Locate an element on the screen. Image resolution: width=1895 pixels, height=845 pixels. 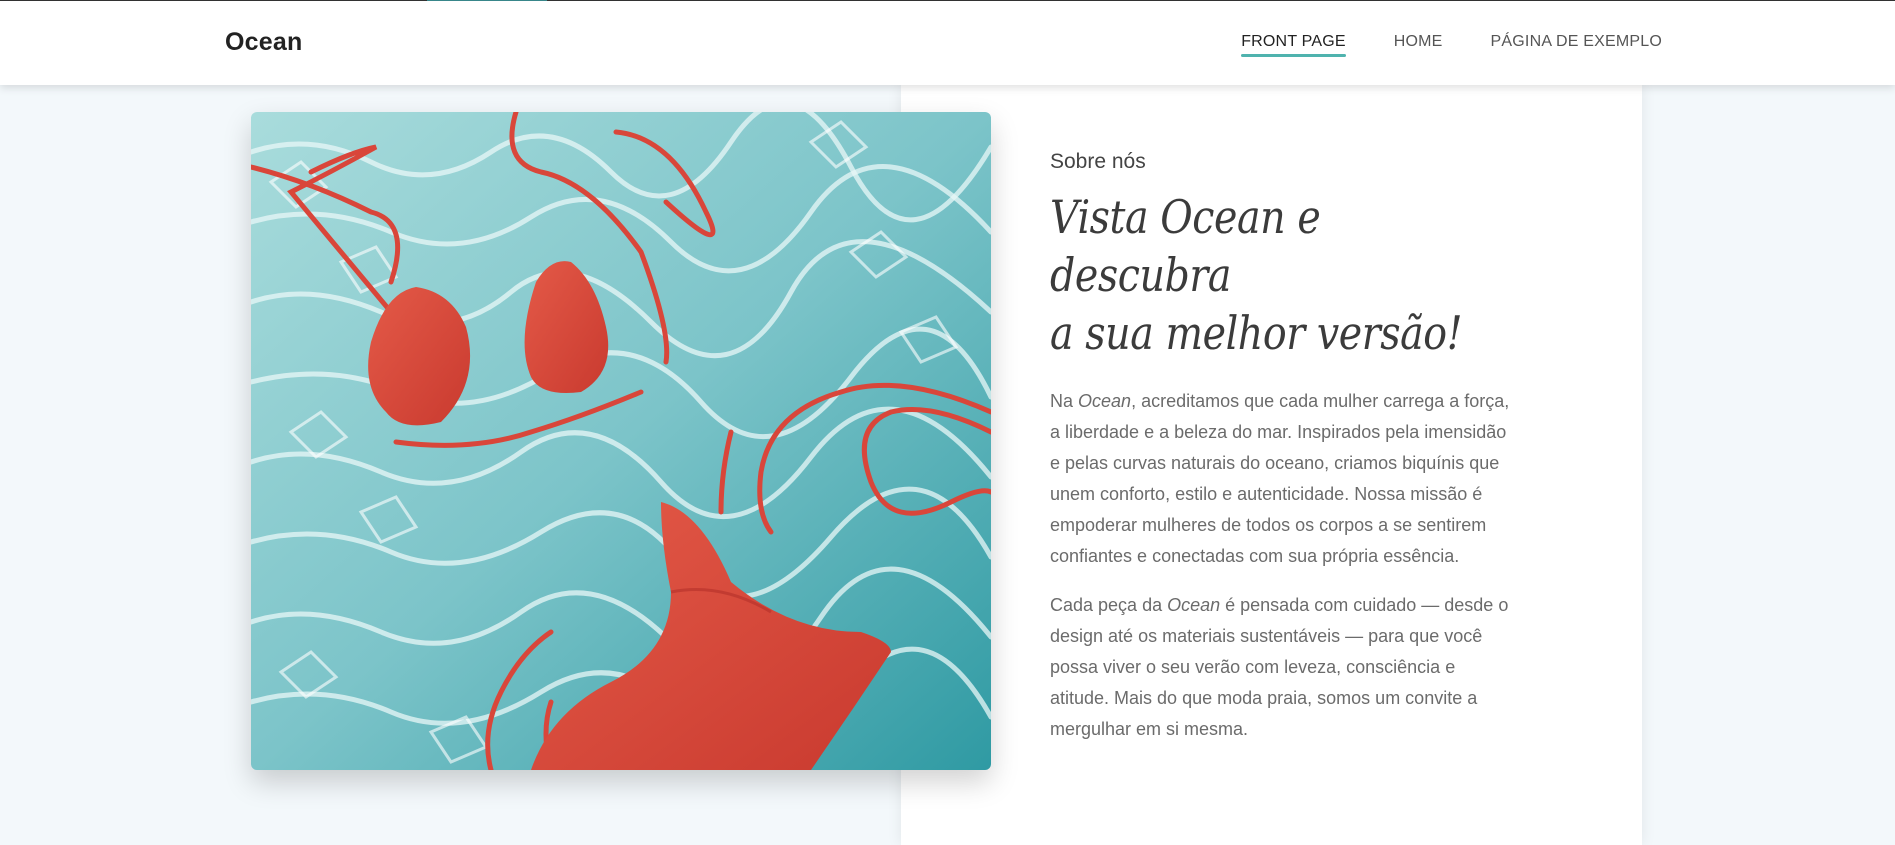
para1-prefix: Na is located at coordinates (1064, 401).